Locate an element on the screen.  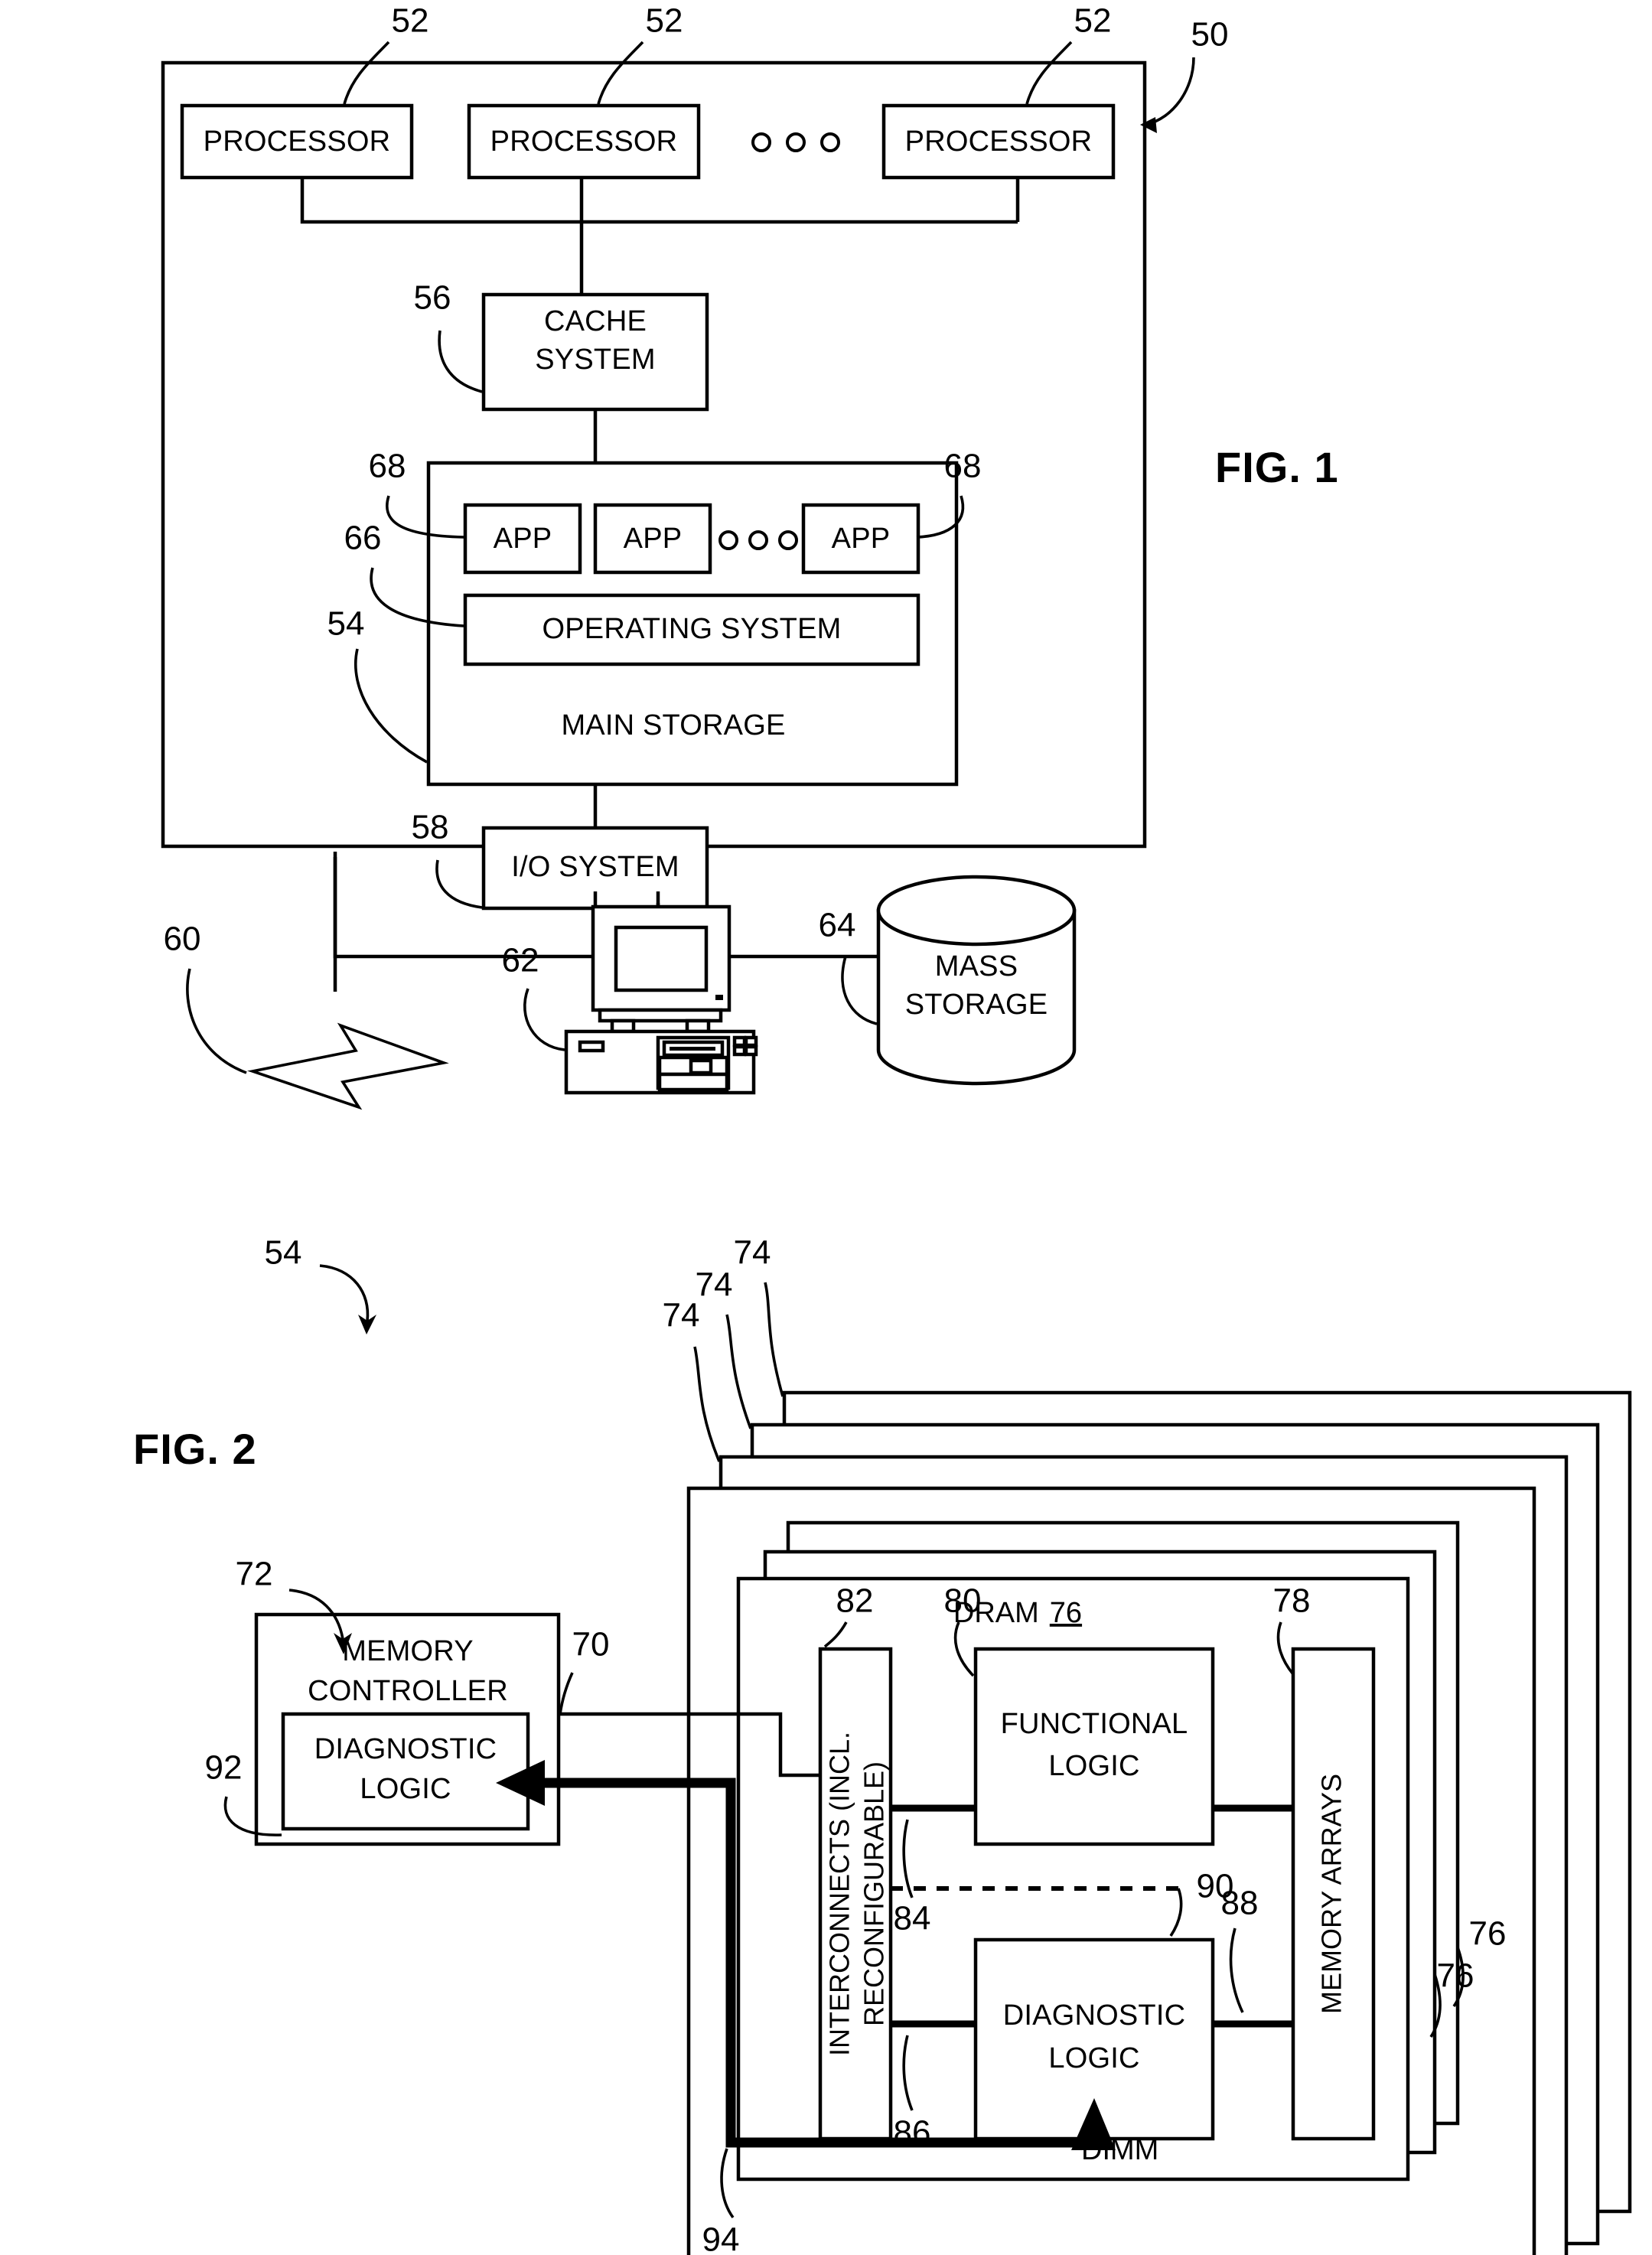
figure-2-caption: FIG. 2 is located at coordinates (195, 1449).